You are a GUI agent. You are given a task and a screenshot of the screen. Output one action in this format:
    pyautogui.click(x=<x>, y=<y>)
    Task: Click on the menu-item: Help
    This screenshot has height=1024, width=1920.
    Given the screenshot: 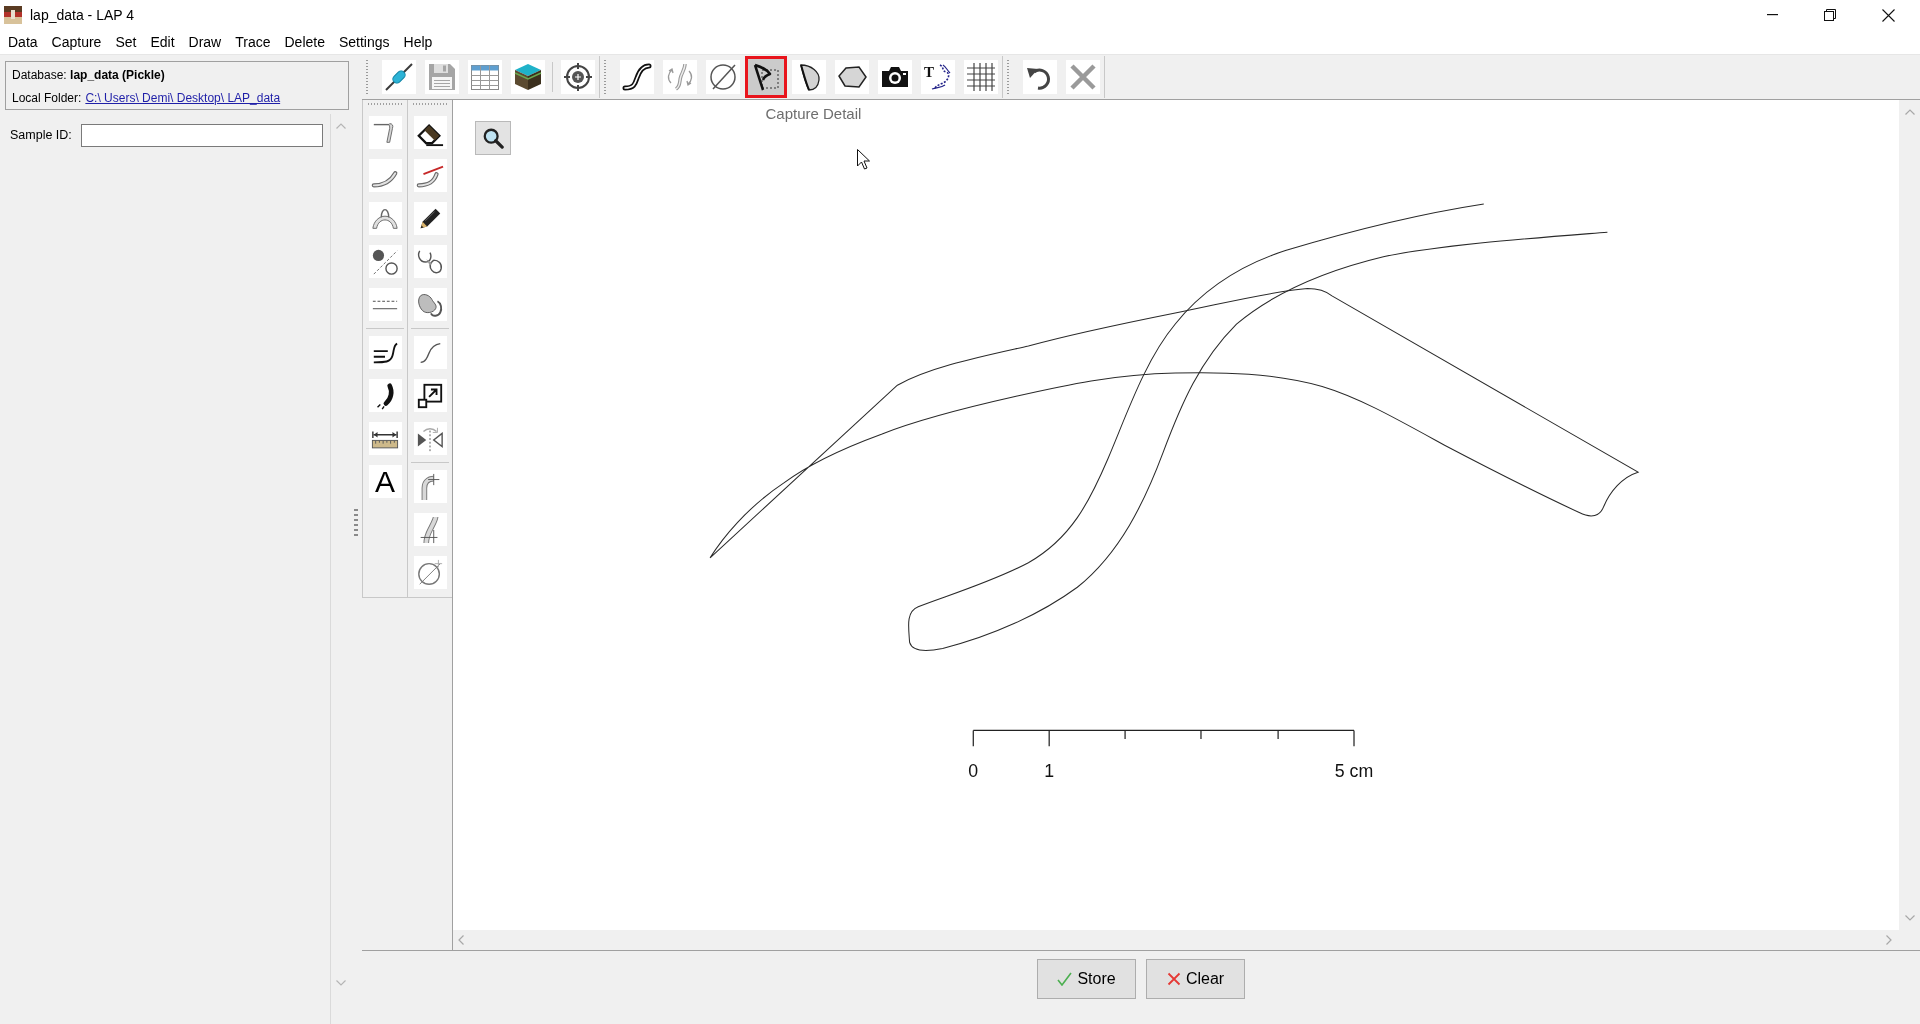 What is the action you would take?
    pyautogui.click(x=418, y=42)
    